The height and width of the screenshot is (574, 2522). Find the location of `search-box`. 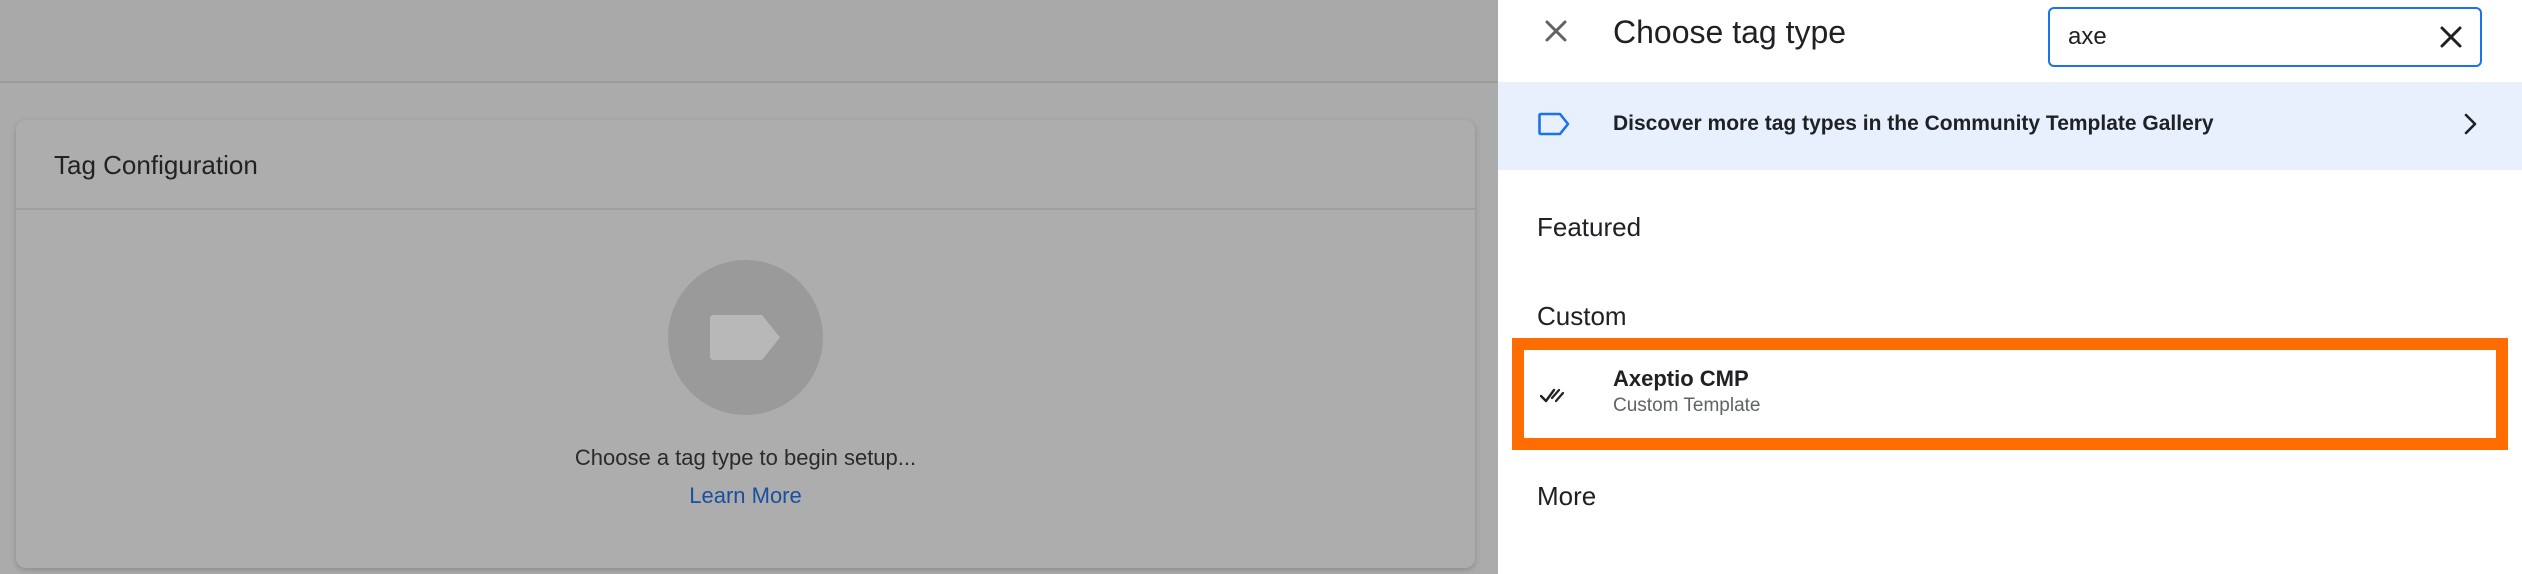

search-box is located at coordinates (2265, 37).